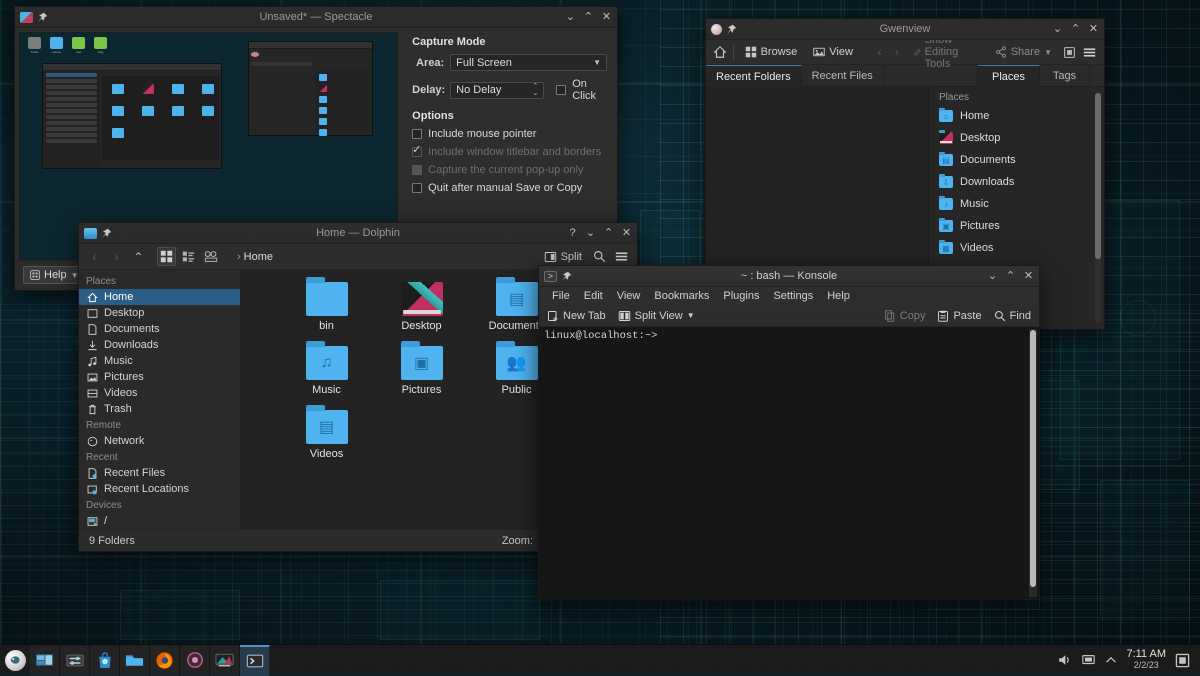 The height and width of the screenshot is (676, 1200). I want to click on taskbar: 7:11 AM 2/2/23, so click(600, 659).